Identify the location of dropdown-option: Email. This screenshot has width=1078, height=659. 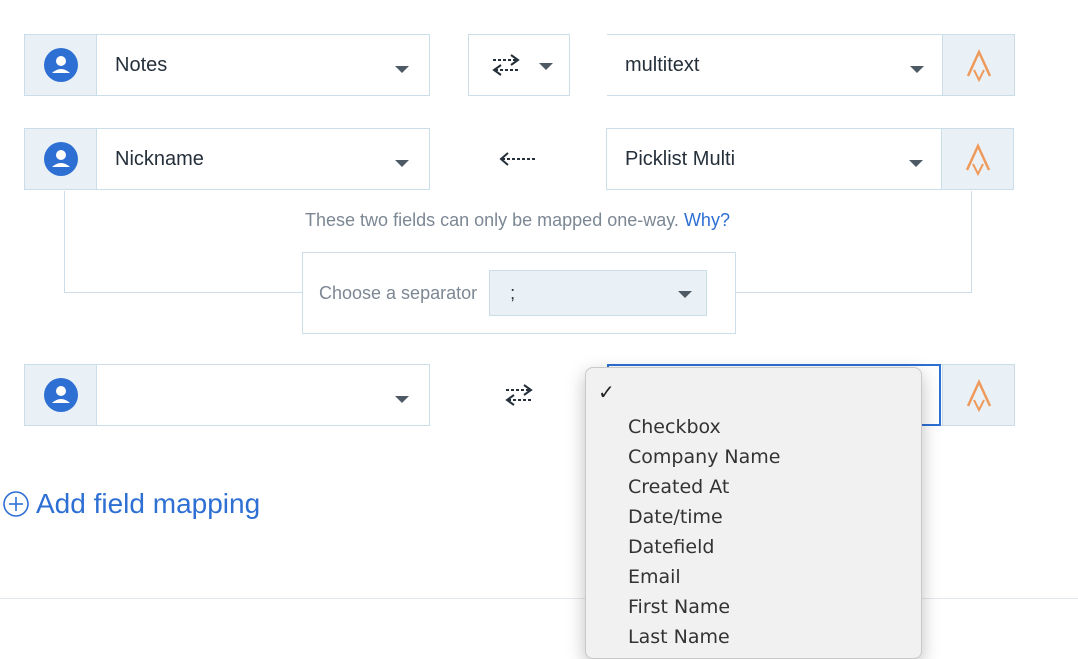
(704, 580).